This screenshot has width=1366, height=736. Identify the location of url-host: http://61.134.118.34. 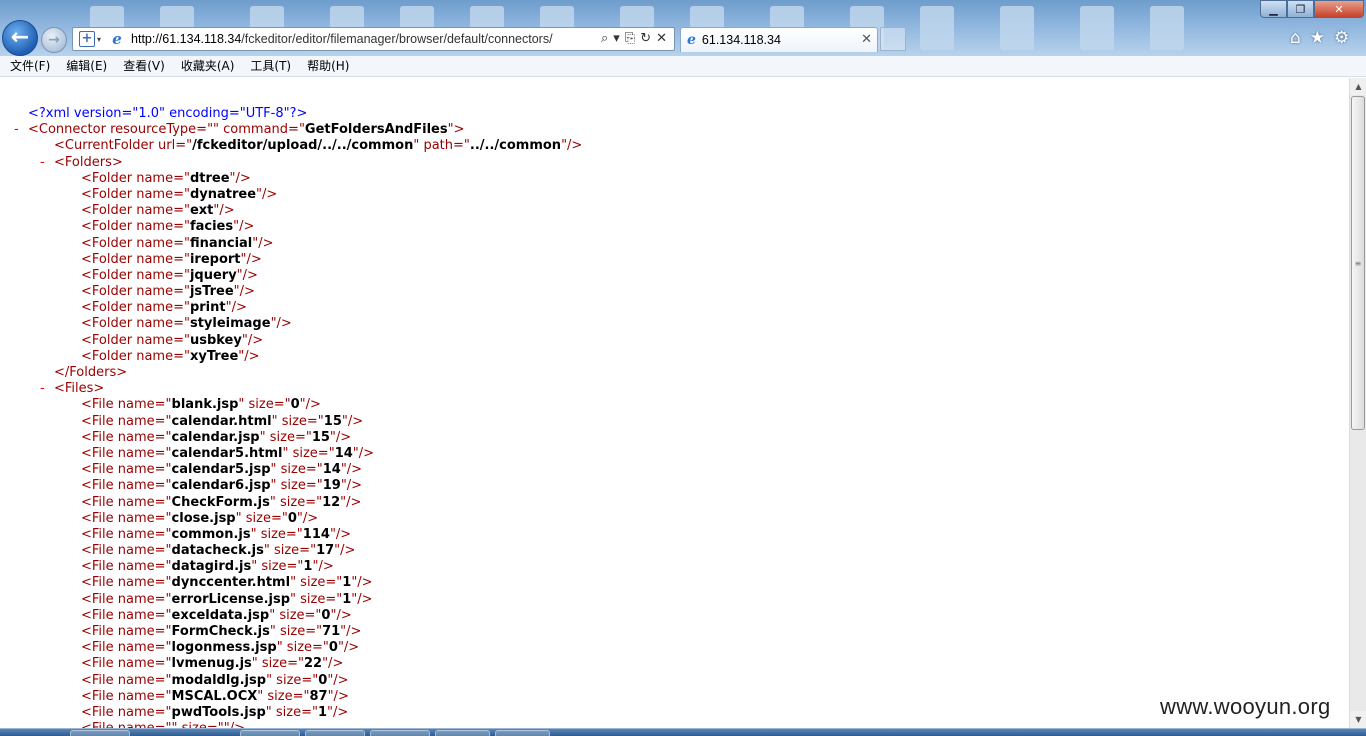
(186, 39).